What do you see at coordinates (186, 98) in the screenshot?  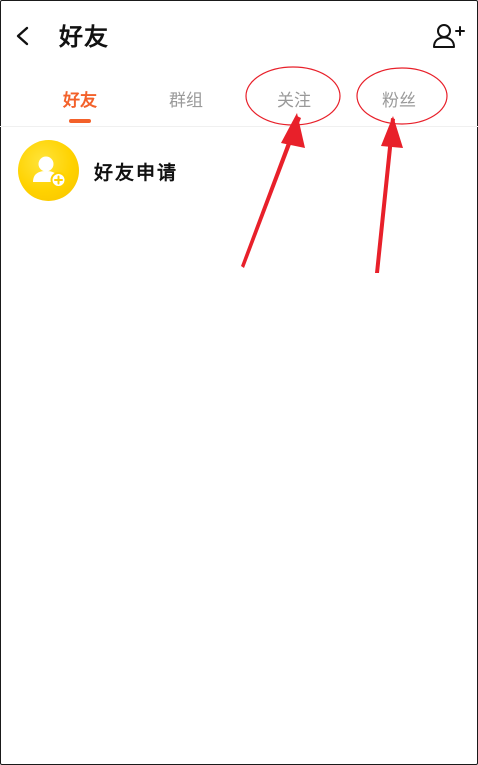 I see `tab-groups: 群组` at bounding box center [186, 98].